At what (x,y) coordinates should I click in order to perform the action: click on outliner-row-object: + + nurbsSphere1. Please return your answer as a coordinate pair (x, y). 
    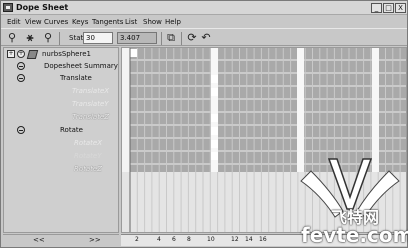
    Looking at the image, I should click on (61, 55).